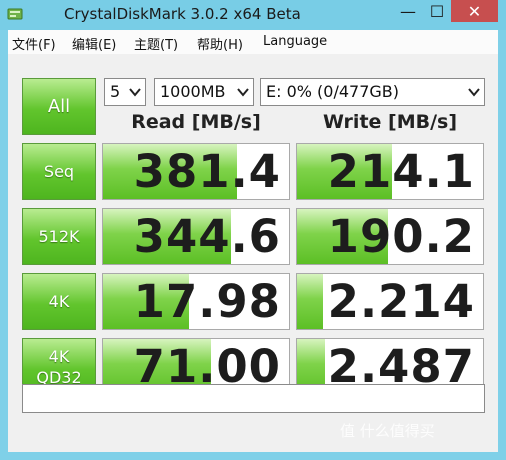 This screenshot has width=506, height=460. I want to click on 4k-read-result: 17.98, so click(196, 301).